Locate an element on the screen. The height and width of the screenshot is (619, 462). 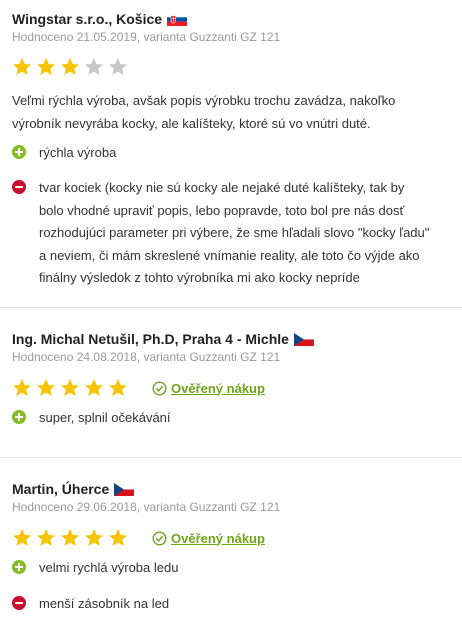
pro-text: super, splnil očekávání is located at coordinates (105, 417).